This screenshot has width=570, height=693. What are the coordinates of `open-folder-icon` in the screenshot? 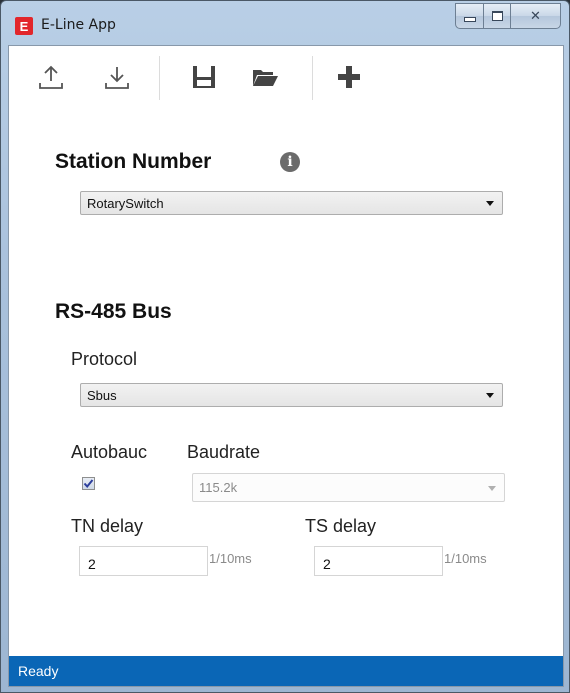 It's located at (265, 78).